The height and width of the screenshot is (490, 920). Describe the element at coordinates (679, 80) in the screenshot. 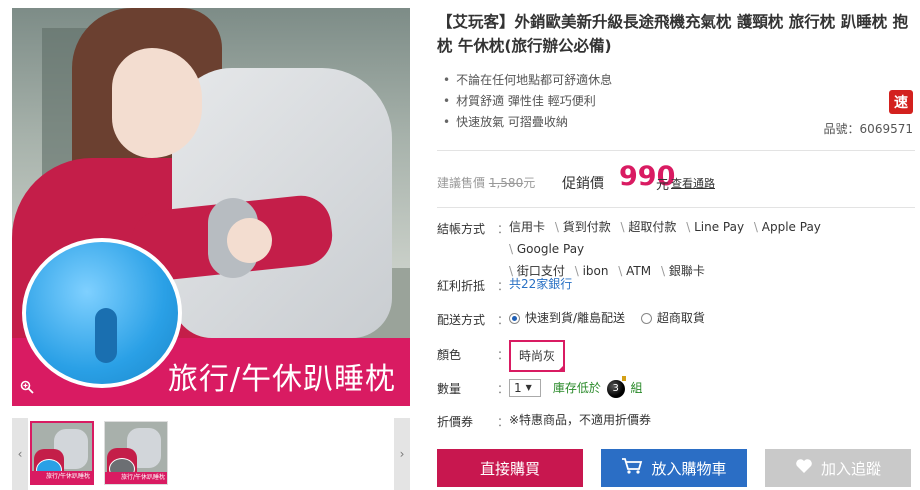

I see `feature-item: 不論在任何地點都可舒適休息` at that location.